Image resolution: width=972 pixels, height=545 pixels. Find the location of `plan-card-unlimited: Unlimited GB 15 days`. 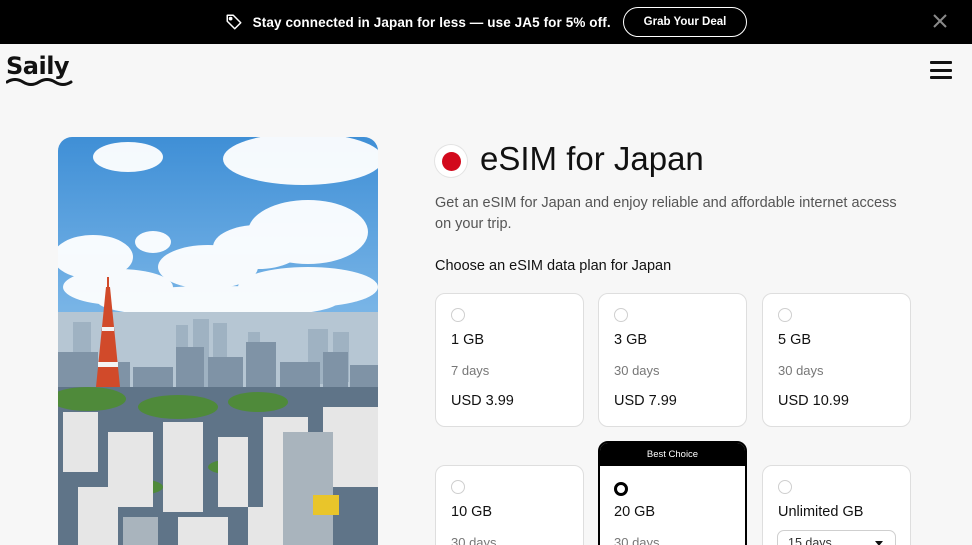

plan-card-unlimited: Unlimited GB 15 days is located at coordinates (836, 505).